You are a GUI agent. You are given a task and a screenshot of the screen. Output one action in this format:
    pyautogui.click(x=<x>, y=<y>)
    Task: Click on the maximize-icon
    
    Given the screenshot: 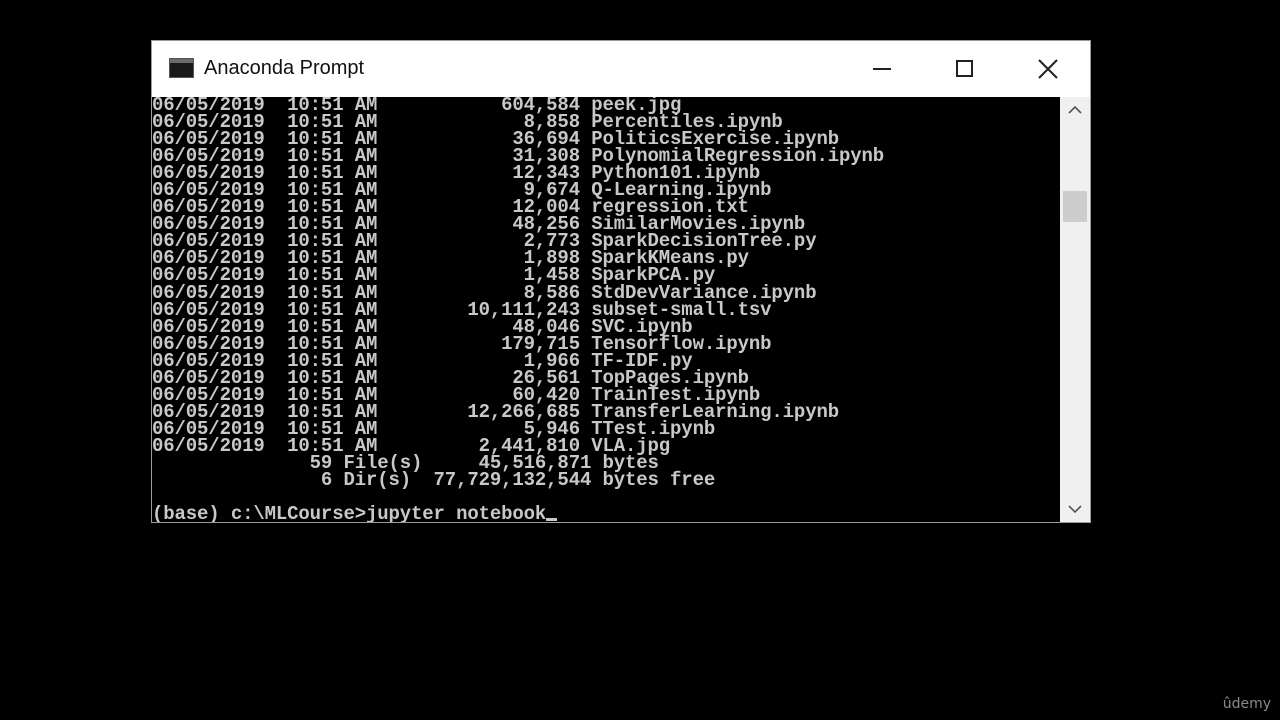 What is the action you would take?
    pyautogui.click(x=964, y=68)
    